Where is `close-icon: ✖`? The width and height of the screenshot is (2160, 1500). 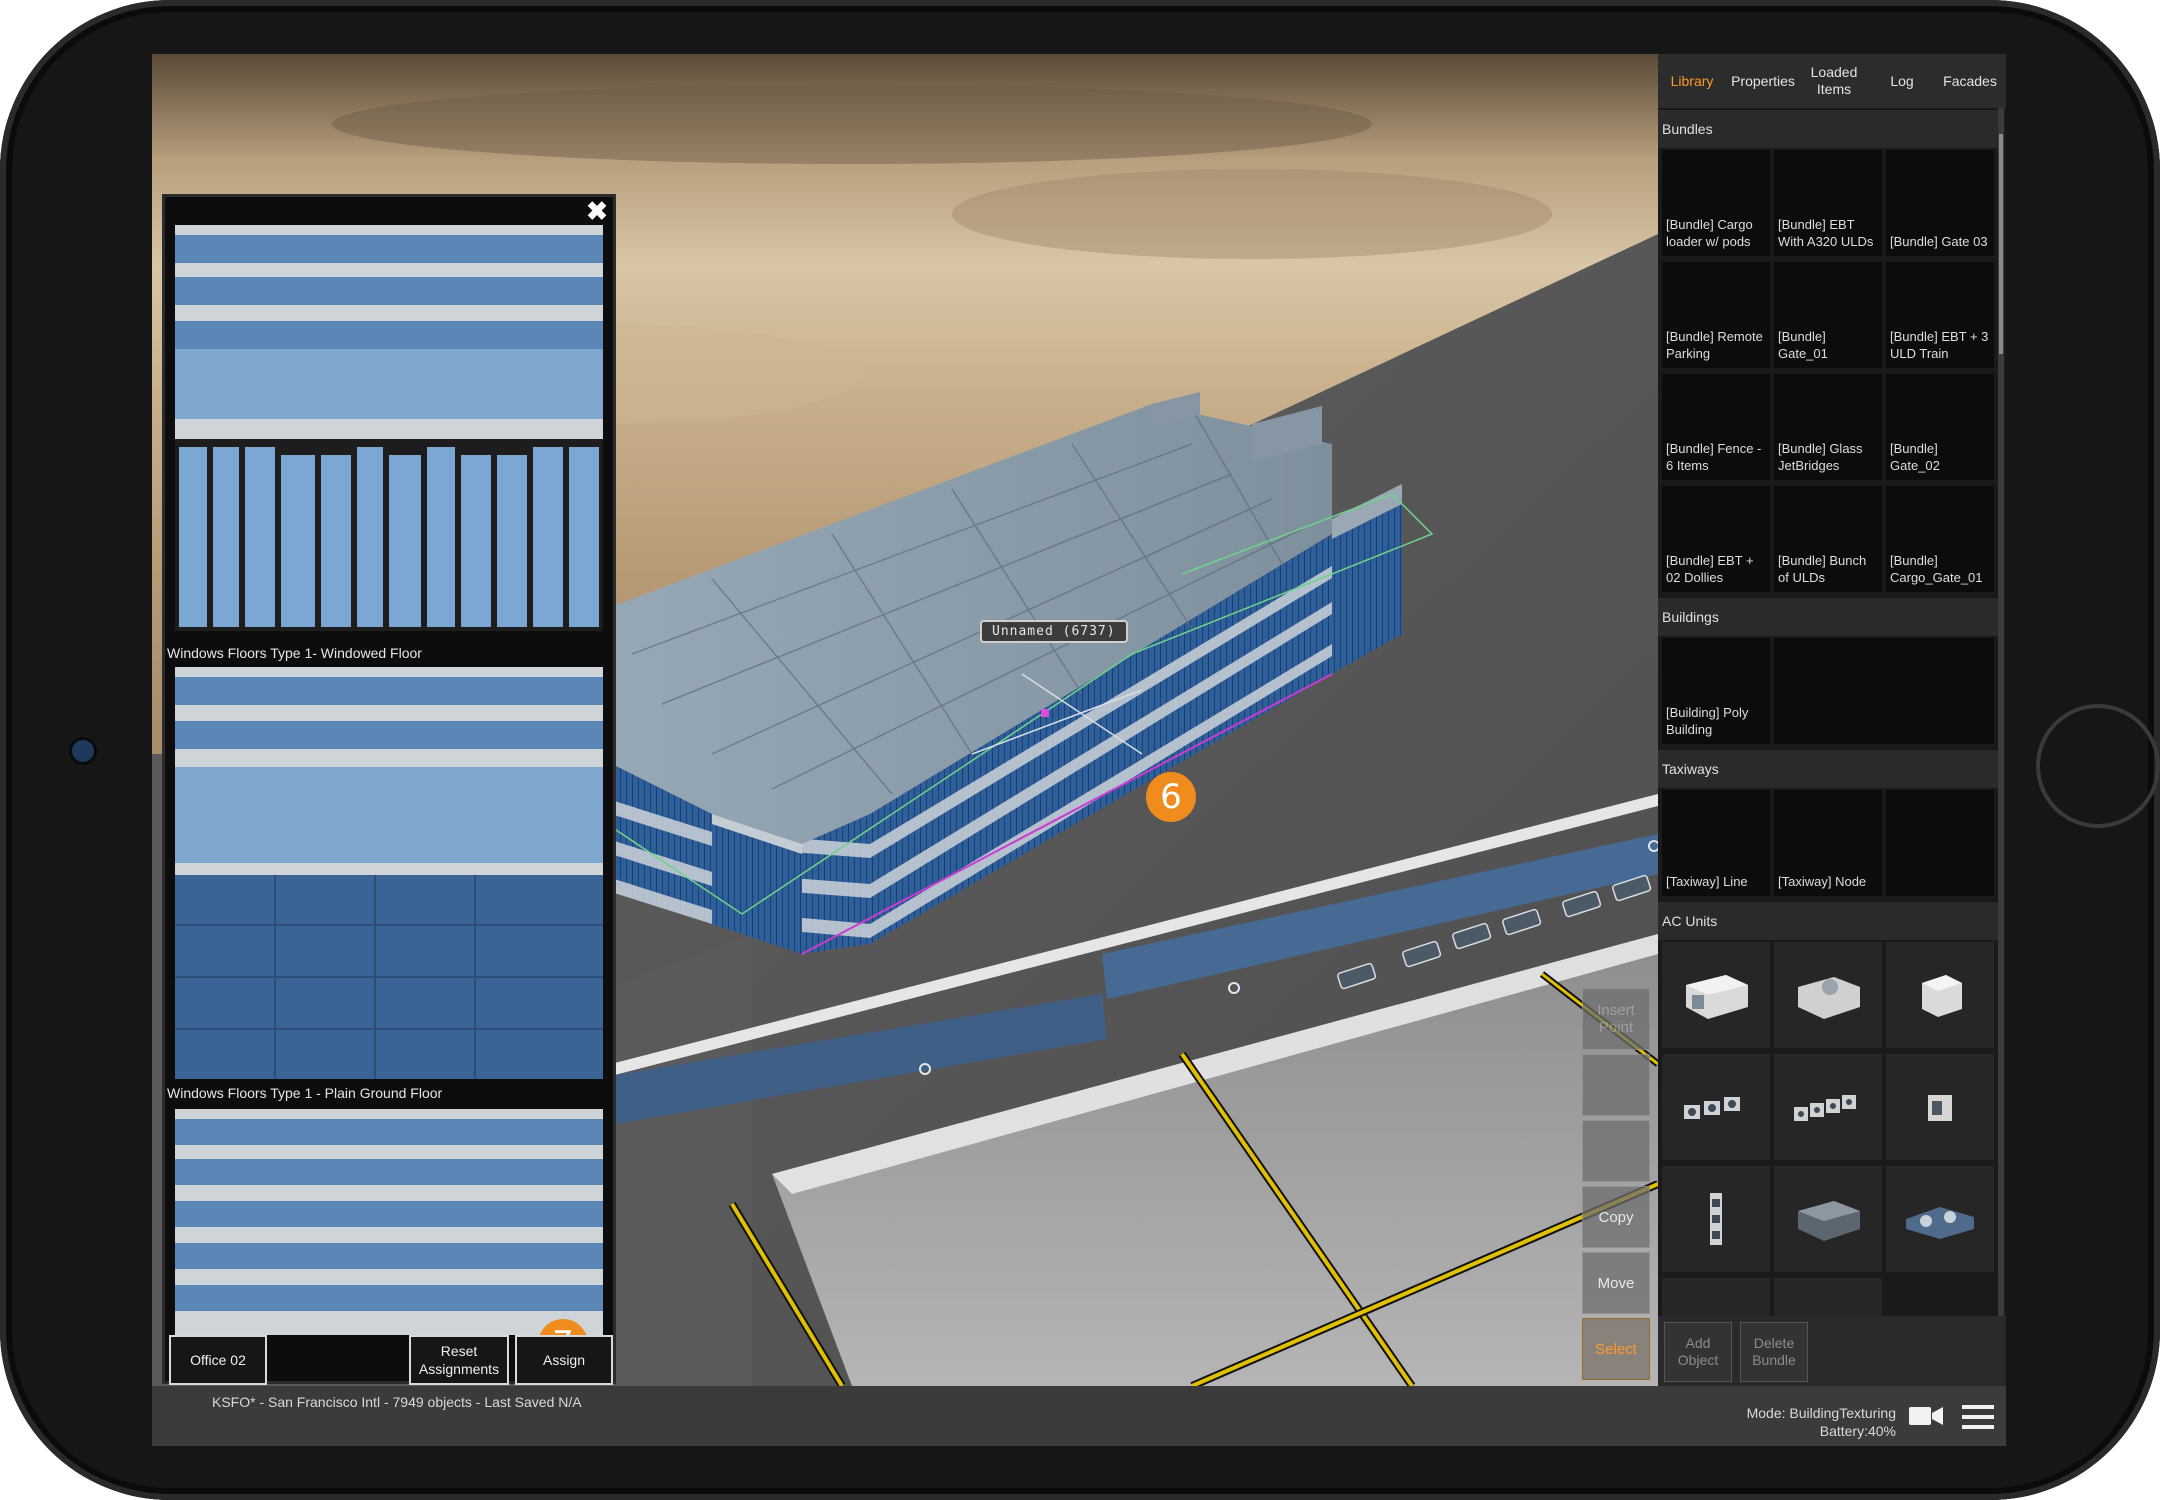
close-icon: ✖ is located at coordinates (597, 211).